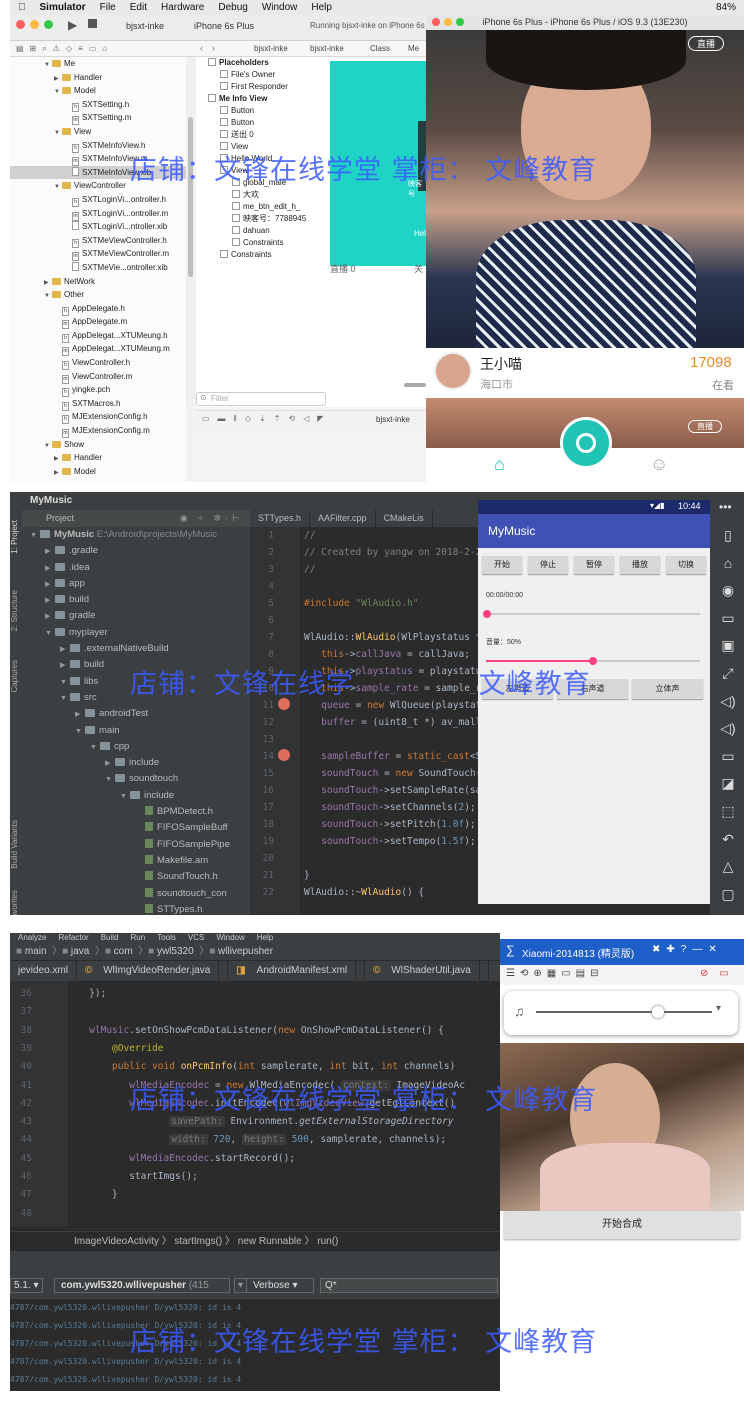 Image resolution: width=750 pixels, height=1428 pixels. I want to click on sim-min-icon, so click(448, 22).